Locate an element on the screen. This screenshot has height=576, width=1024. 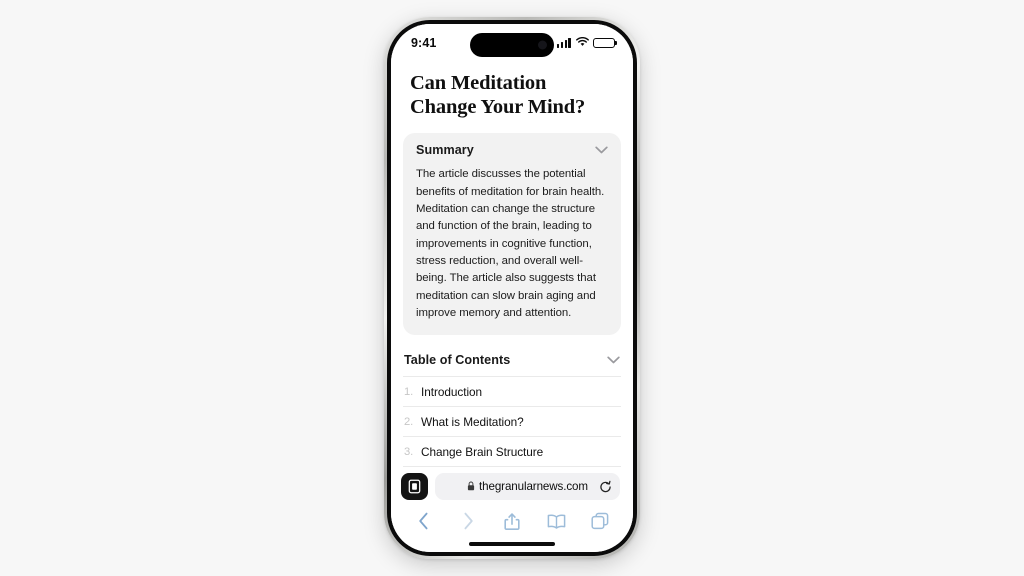
url-input: thegranularnews.com is located at coordinates (527, 486).